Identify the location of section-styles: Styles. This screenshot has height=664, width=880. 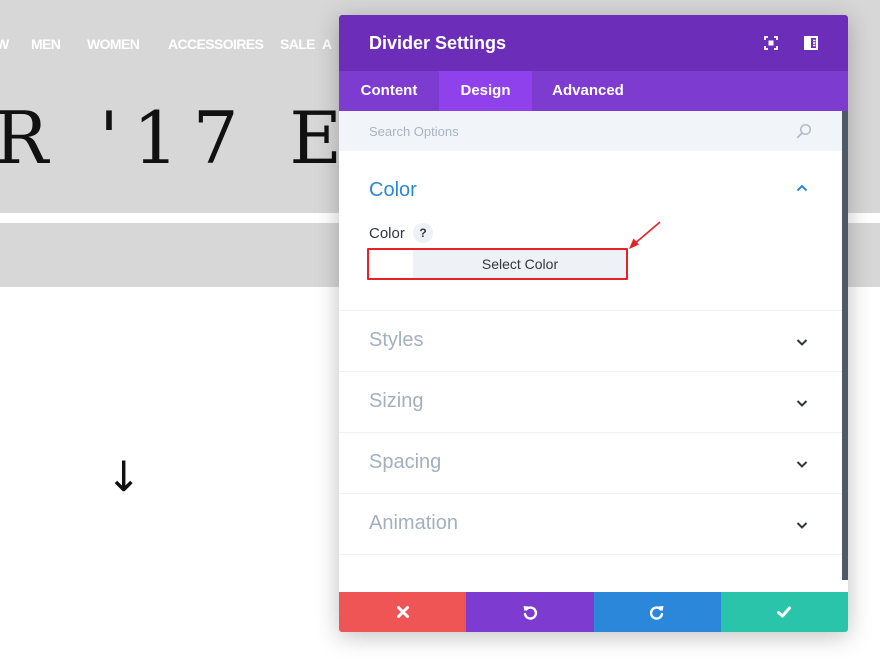
(590, 341).